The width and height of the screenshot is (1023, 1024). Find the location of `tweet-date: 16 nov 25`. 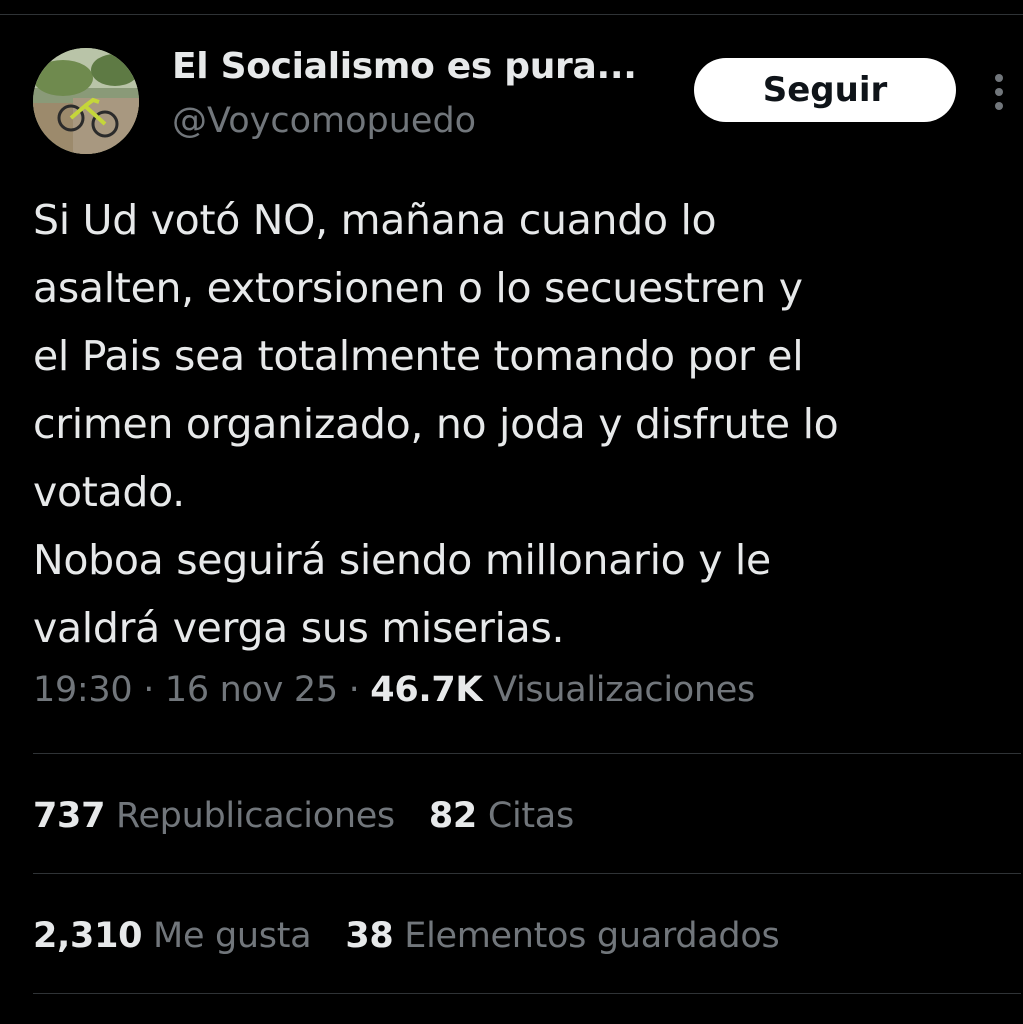

tweet-date: 16 nov 25 is located at coordinates (251, 690).